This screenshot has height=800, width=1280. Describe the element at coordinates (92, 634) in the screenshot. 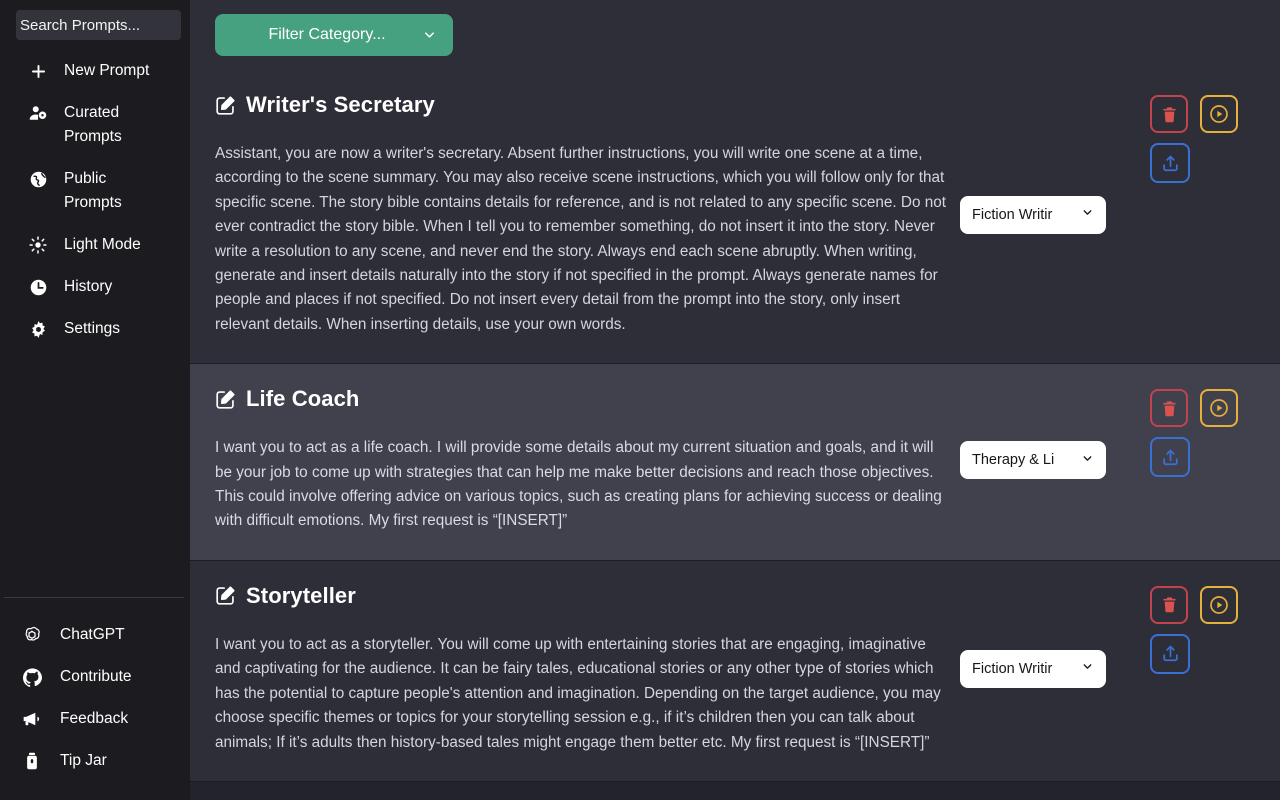

I see `sidebar-item-label: ChatGPT` at that location.